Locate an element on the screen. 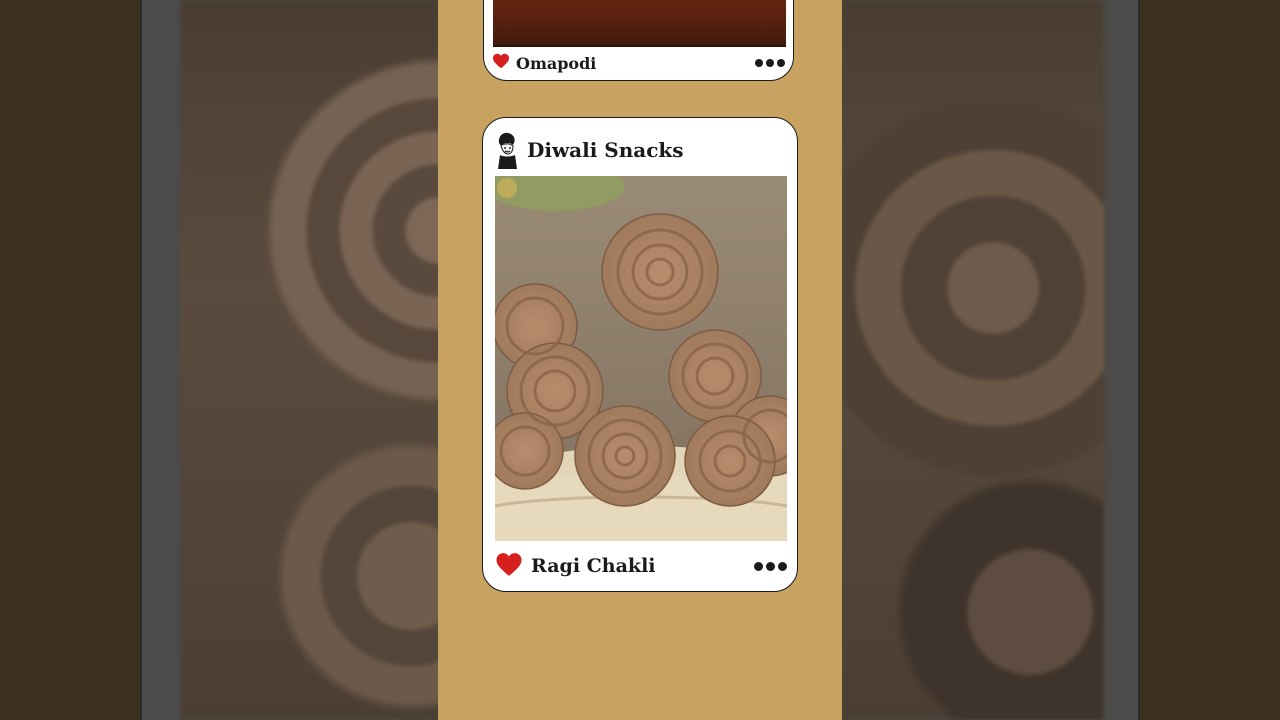 The width and height of the screenshot is (1280, 720). post-card-omapodi: Omapodi is located at coordinates (638, 40).